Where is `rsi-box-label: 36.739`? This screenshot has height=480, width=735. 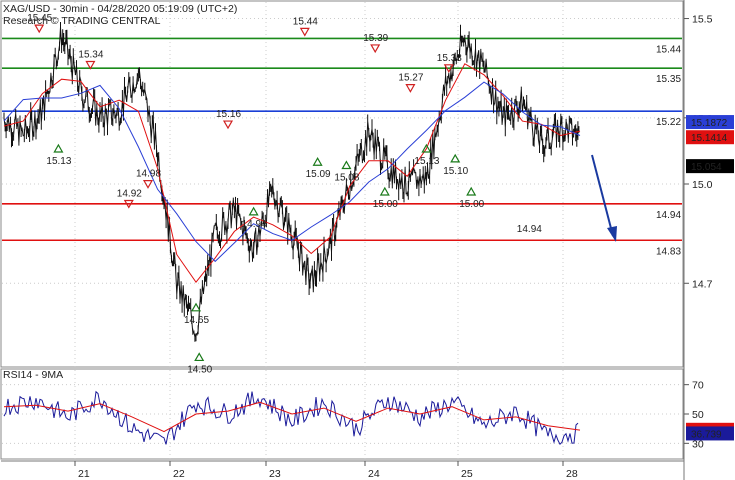
rsi-box-label: 36.739 is located at coordinates (706, 434).